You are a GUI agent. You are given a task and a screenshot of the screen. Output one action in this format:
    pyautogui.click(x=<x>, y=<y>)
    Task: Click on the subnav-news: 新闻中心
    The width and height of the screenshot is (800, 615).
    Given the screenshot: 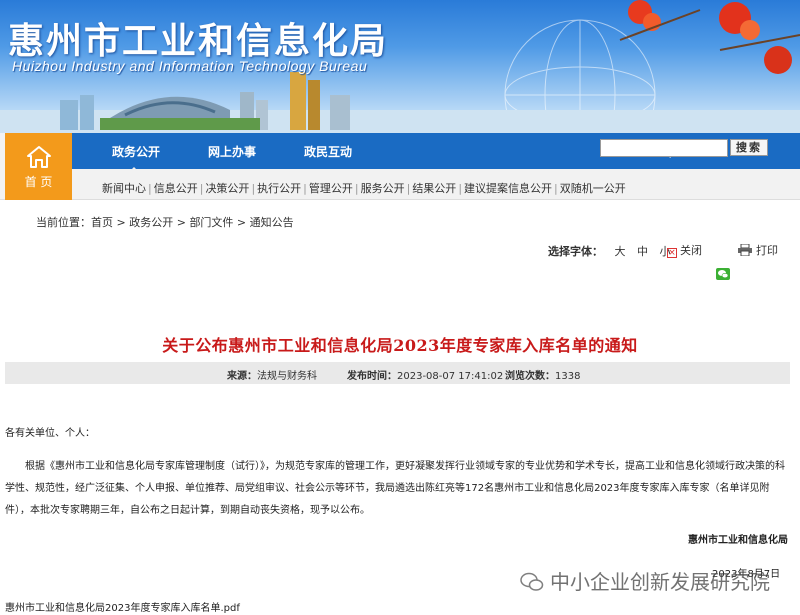 What is the action you would take?
    pyautogui.click(x=124, y=188)
    